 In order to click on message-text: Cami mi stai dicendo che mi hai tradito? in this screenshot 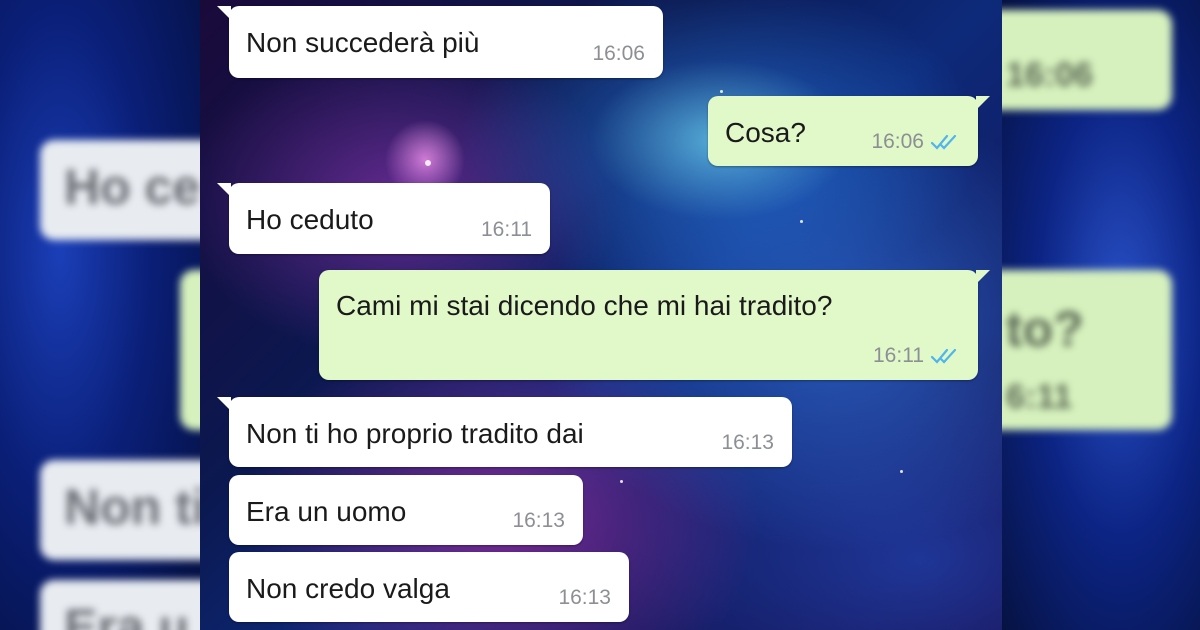, I will do `click(584, 305)`.